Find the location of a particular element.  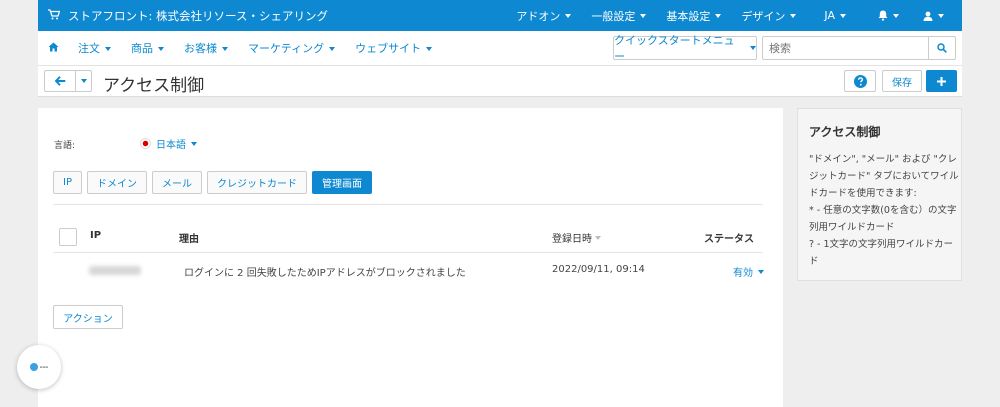

quickstart-menu-button: クイックスタートメニュー is located at coordinates (685, 48).